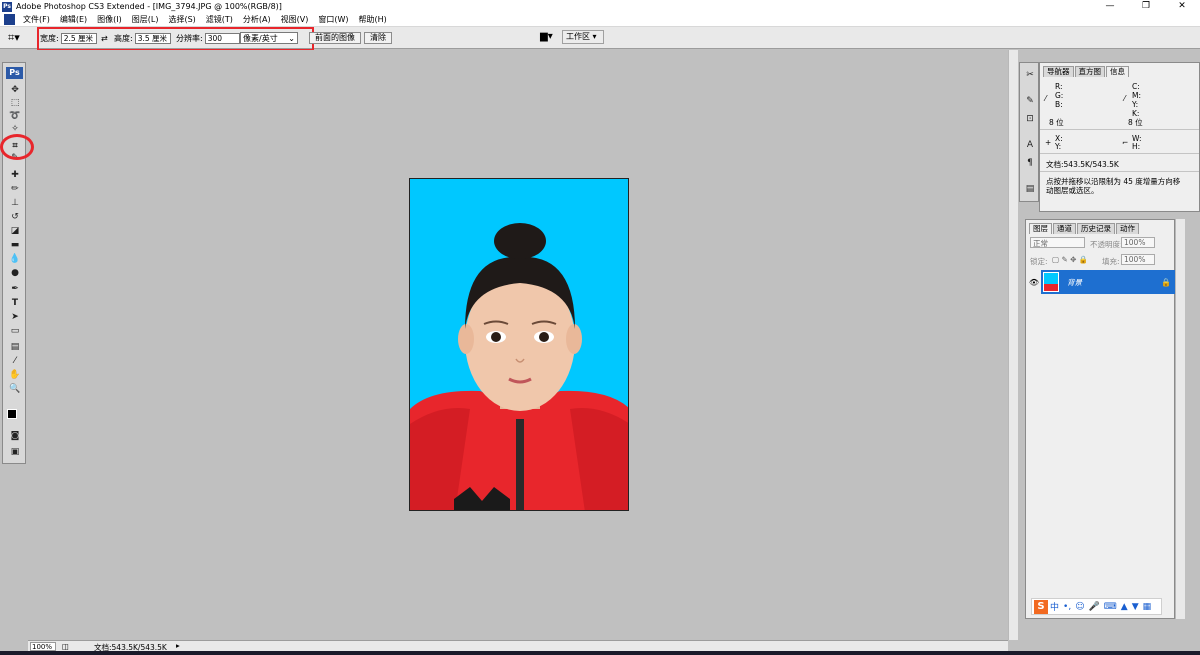  I want to click on front-image-button: 前面的图像, so click(335, 38).